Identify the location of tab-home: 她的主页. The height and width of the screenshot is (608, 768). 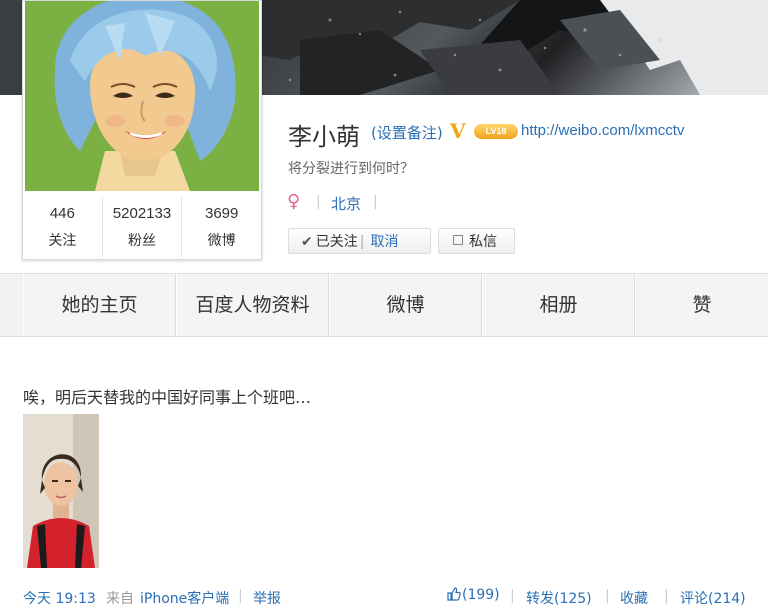
(99, 305).